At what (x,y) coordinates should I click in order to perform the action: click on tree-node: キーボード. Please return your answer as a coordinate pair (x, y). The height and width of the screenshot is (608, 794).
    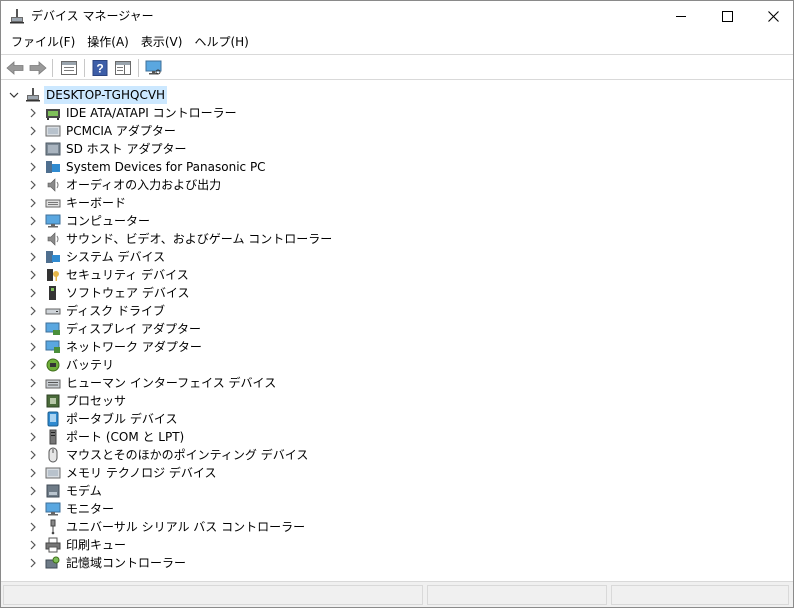
    Looking at the image, I should click on (201, 203).